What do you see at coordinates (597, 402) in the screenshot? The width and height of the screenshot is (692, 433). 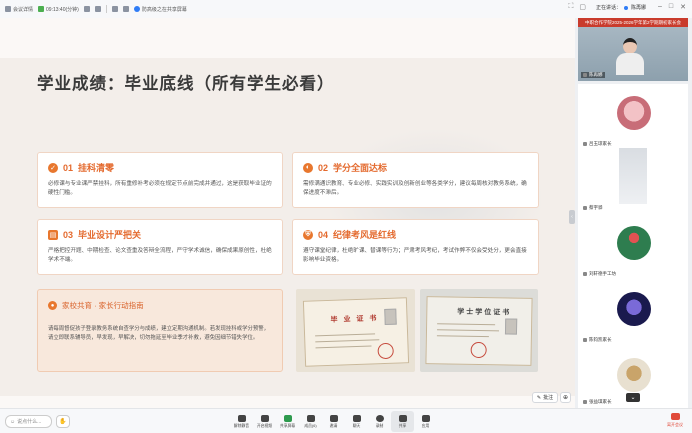 I see `participant-name: 张益琪家长` at bounding box center [597, 402].